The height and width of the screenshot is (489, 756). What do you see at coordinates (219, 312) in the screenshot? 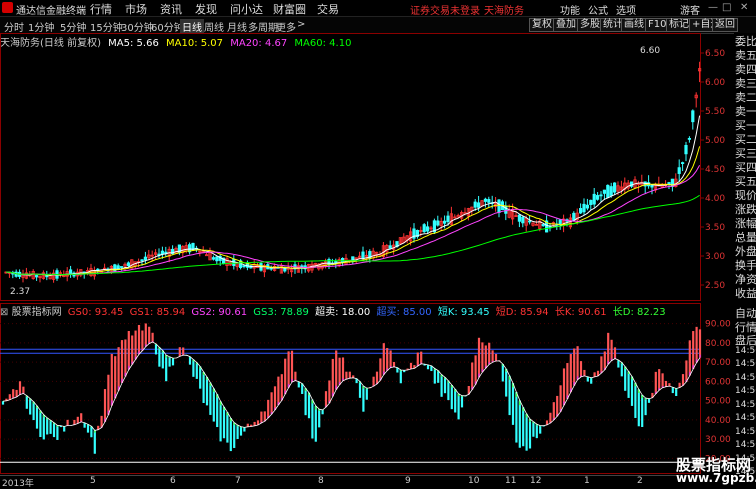
I see `gs2-label: GS2: 90.61` at bounding box center [219, 312].